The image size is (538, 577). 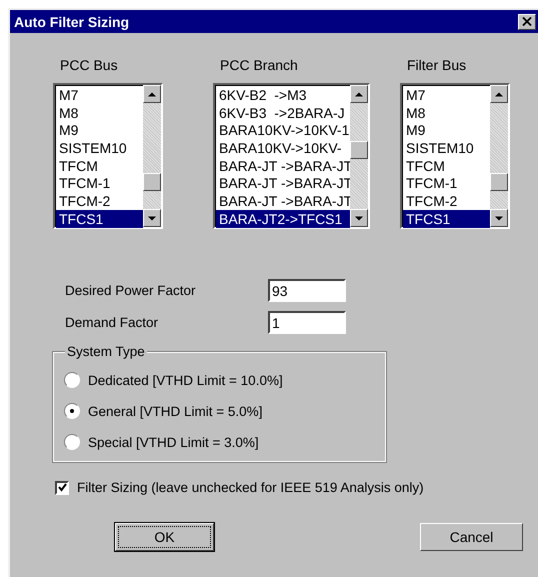 I want to click on checkbox, so click(x=62, y=487).